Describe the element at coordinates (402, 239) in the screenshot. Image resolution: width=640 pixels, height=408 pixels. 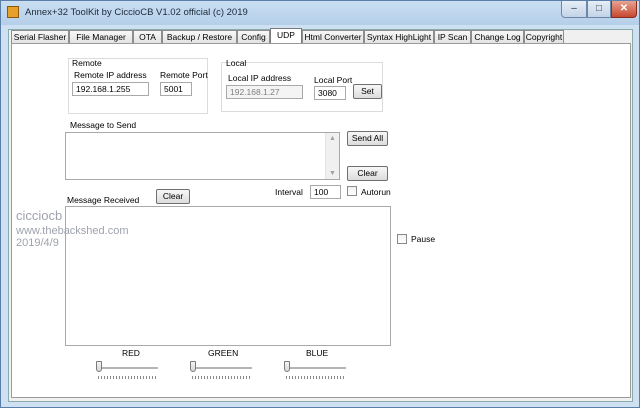
I see `pause-checkbox` at that location.